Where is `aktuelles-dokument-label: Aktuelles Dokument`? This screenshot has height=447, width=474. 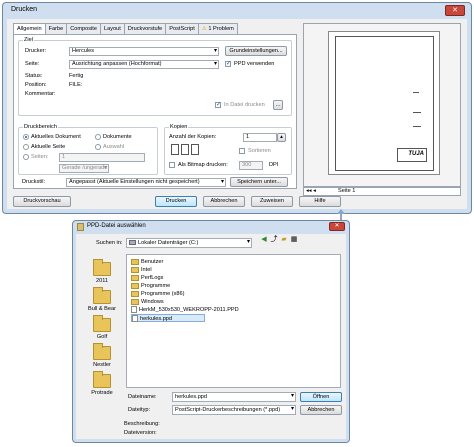
aktuelles-dokument-label: Aktuelles Dokument is located at coordinates (56, 137).